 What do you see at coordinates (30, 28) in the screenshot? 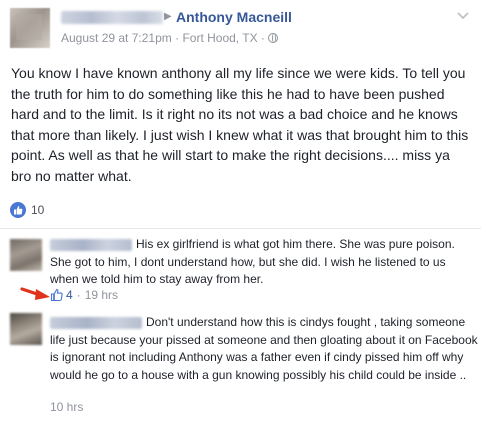
I see `poster-avatar` at bounding box center [30, 28].